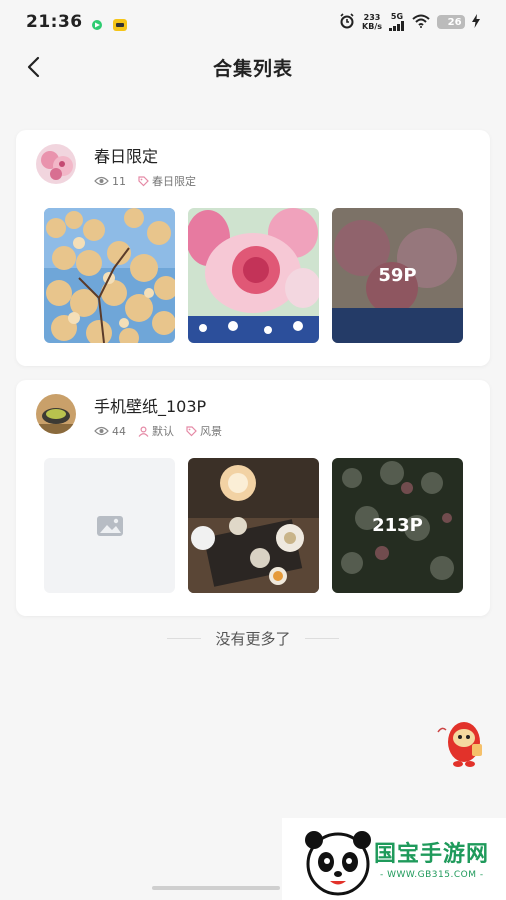 The image size is (506, 900). I want to click on collection-tag: 风景, so click(204, 431).